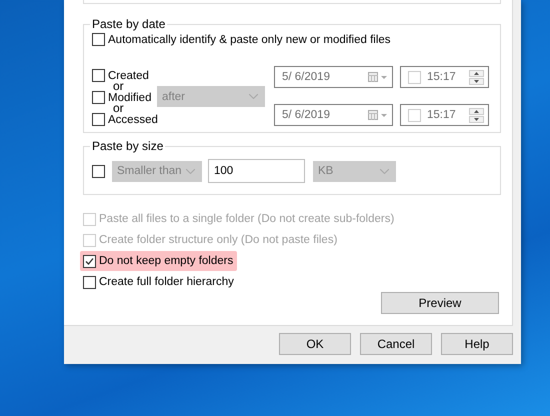  What do you see at coordinates (166, 261) in the screenshot?
I see `checkbox-label: Do not keep empty folders` at bounding box center [166, 261].